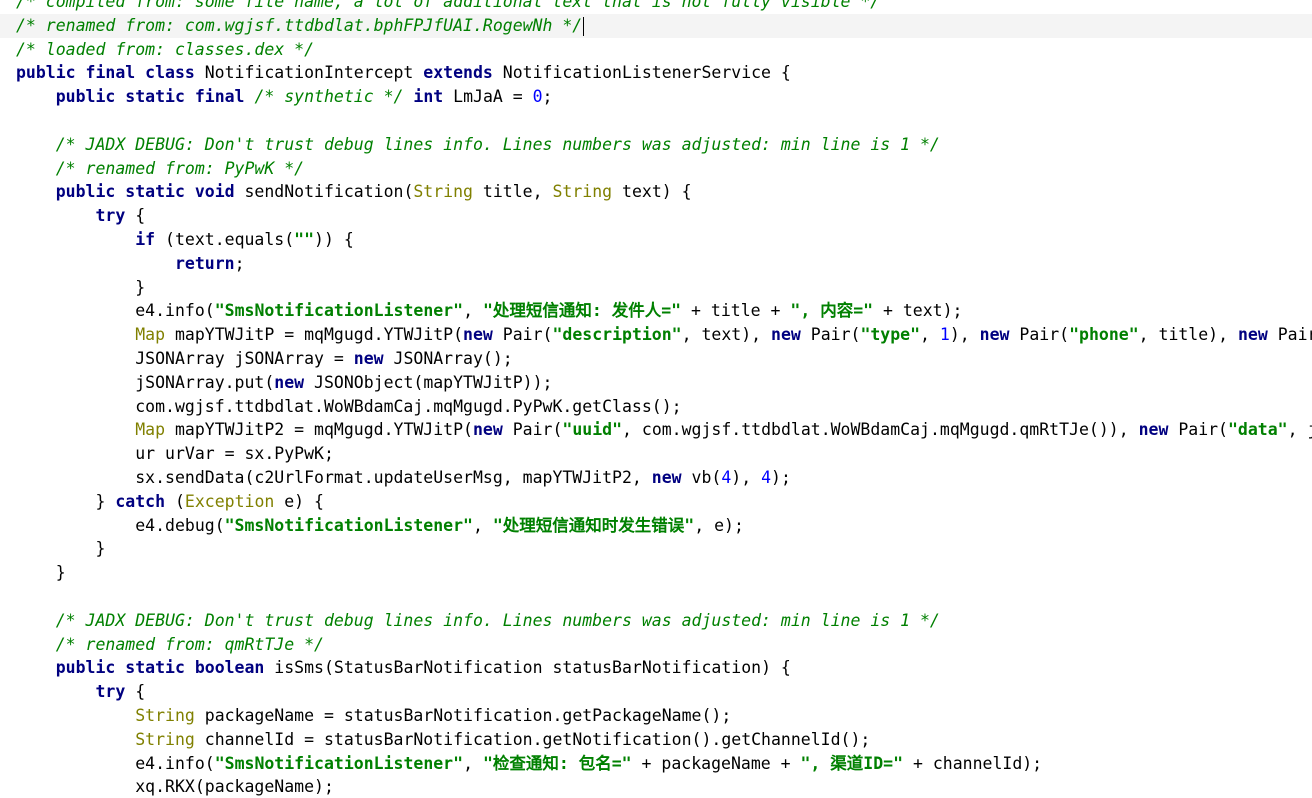 Image resolution: width=1312 pixels, height=798 pixels. Describe the element at coordinates (189, 644) in the screenshot. I see `code-token: /* renamed from: qmRtTJe */` at that location.